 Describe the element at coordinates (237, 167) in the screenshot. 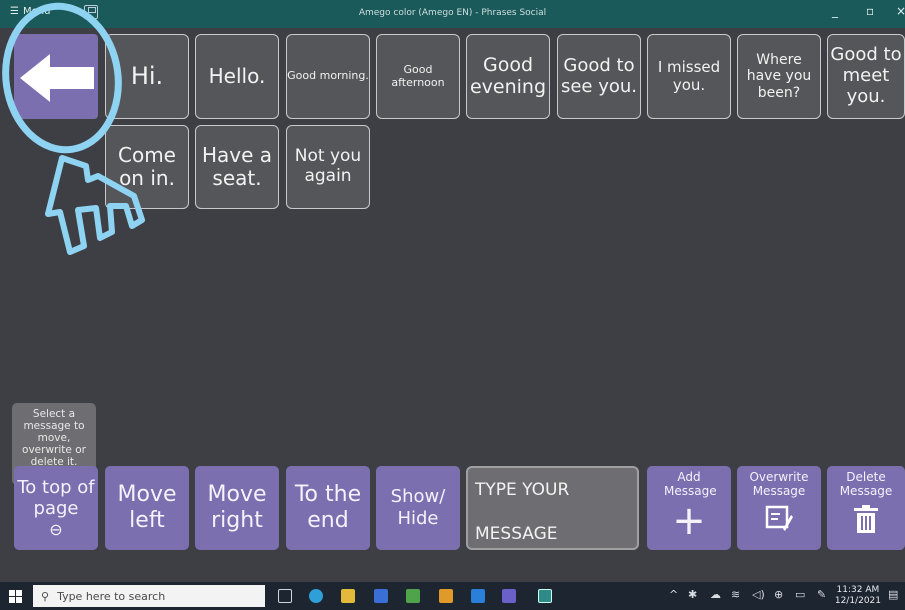

I see `phrase-tile: Have a seat.` at that location.